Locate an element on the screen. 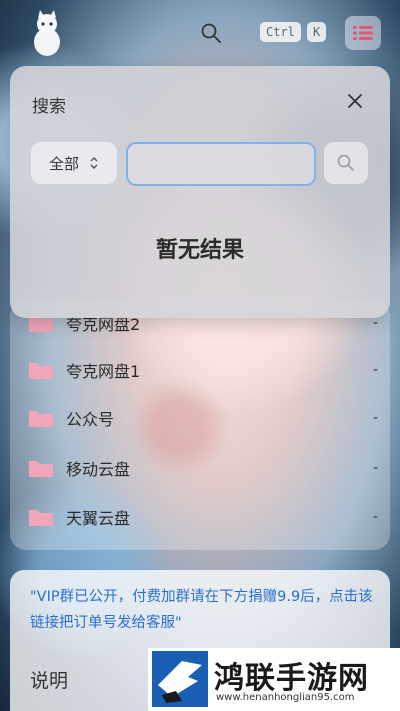 Image resolution: width=400 pixels, height=711 pixels. watermark-logo-icon is located at coordinates (180, 679).